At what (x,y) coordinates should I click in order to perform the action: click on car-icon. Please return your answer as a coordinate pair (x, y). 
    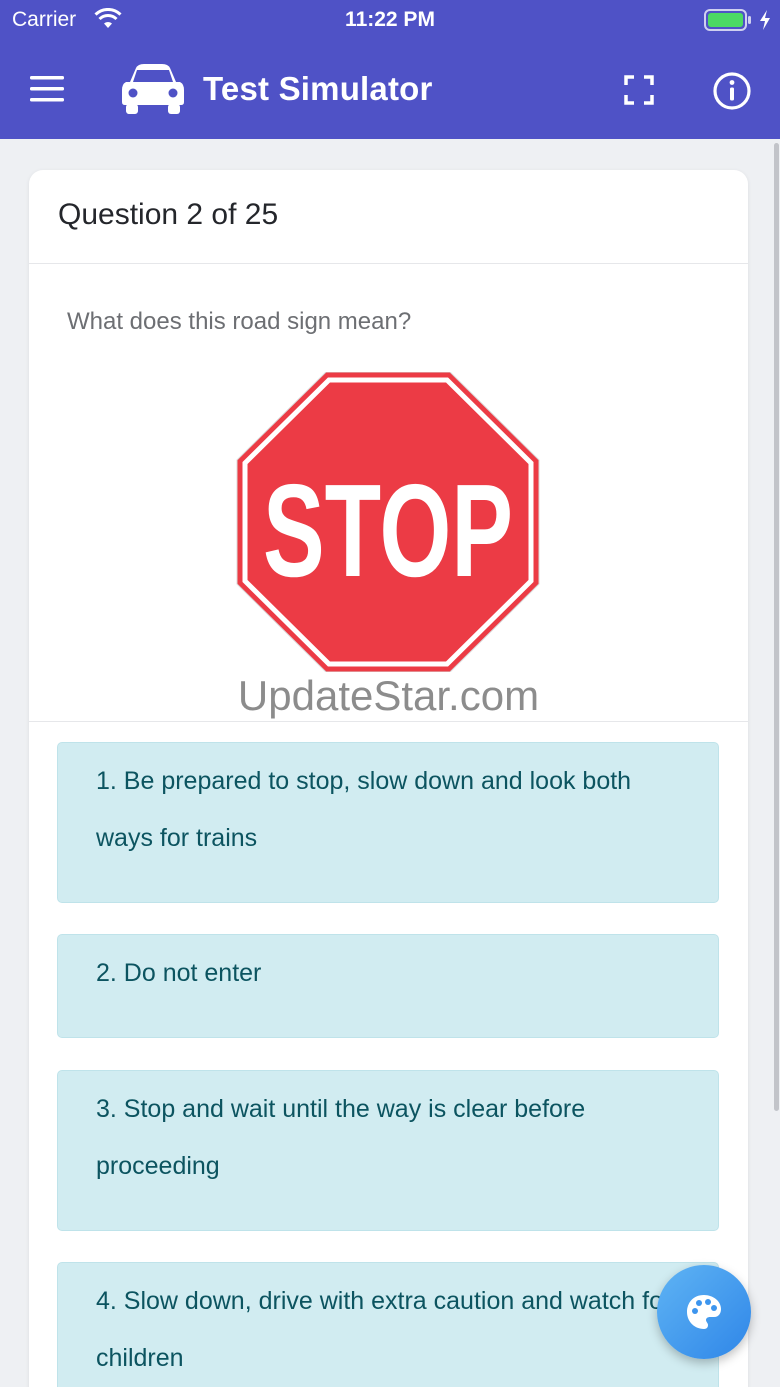
    Looking at the image, I should click on (153, 89).